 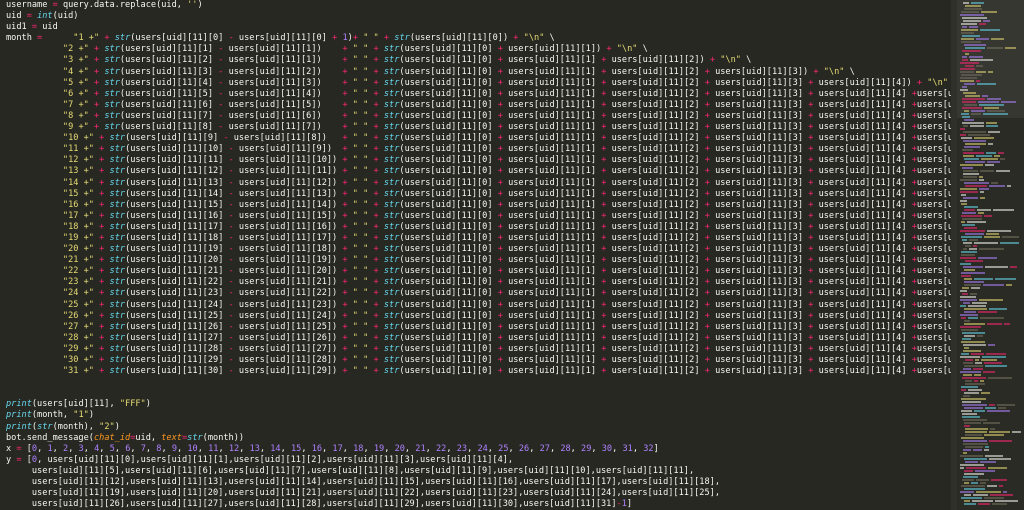 I want to click on code-line: print(month, "1"), so click(x=478, y=415).